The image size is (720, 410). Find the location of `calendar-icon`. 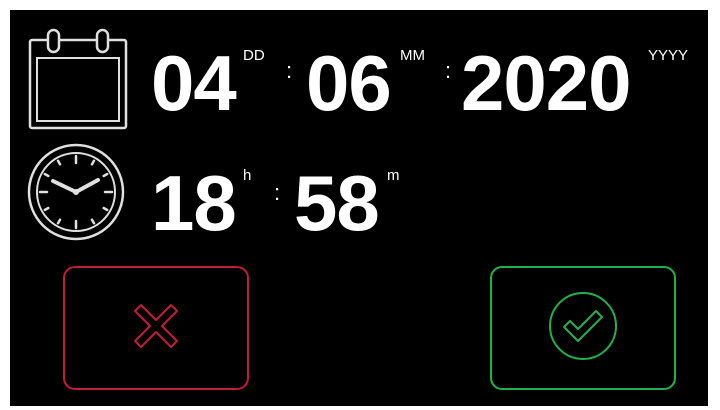

calendar-icon is located at coordinates (78, 78).